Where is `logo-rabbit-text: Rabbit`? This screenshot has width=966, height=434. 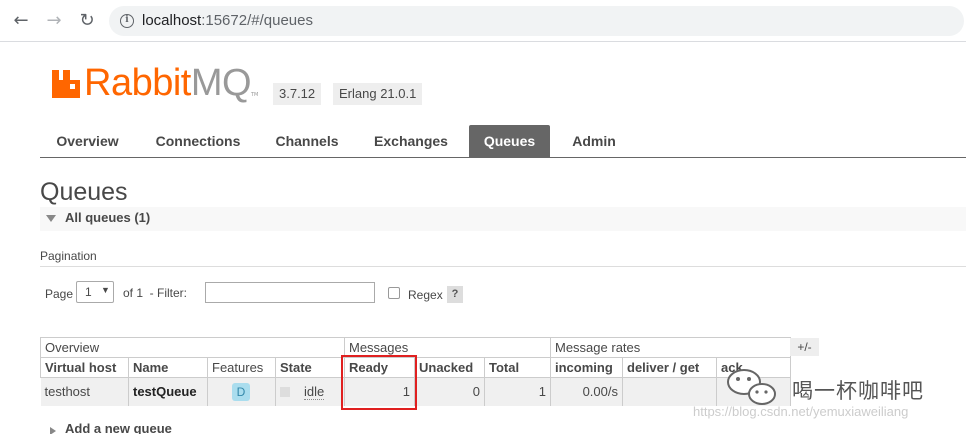 logo-rabbit-text: Rabbit is located at coordinates (137, 83).